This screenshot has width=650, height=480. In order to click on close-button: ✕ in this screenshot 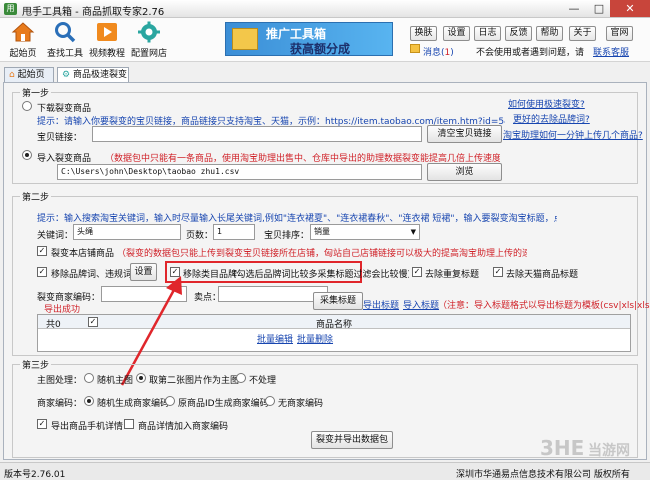, I will do `click(630, 8)`.